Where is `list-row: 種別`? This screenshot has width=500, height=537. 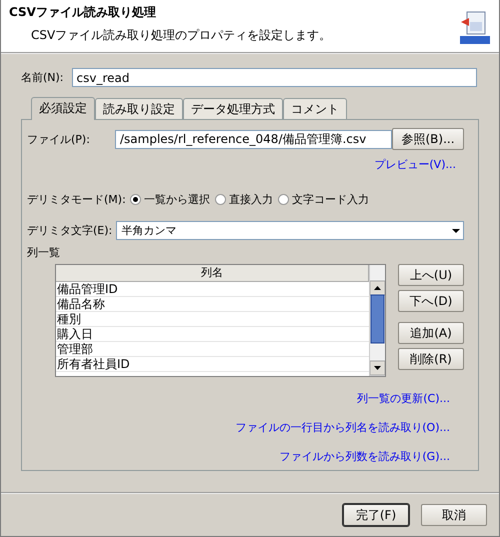
list-row: 種別 is located at coordinates (212, 319).